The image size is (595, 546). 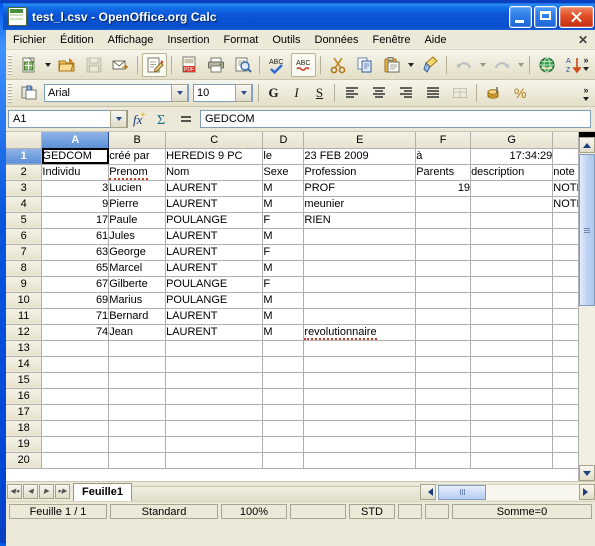 I want to click on cell-D12: M, so click(x=283, y=332).